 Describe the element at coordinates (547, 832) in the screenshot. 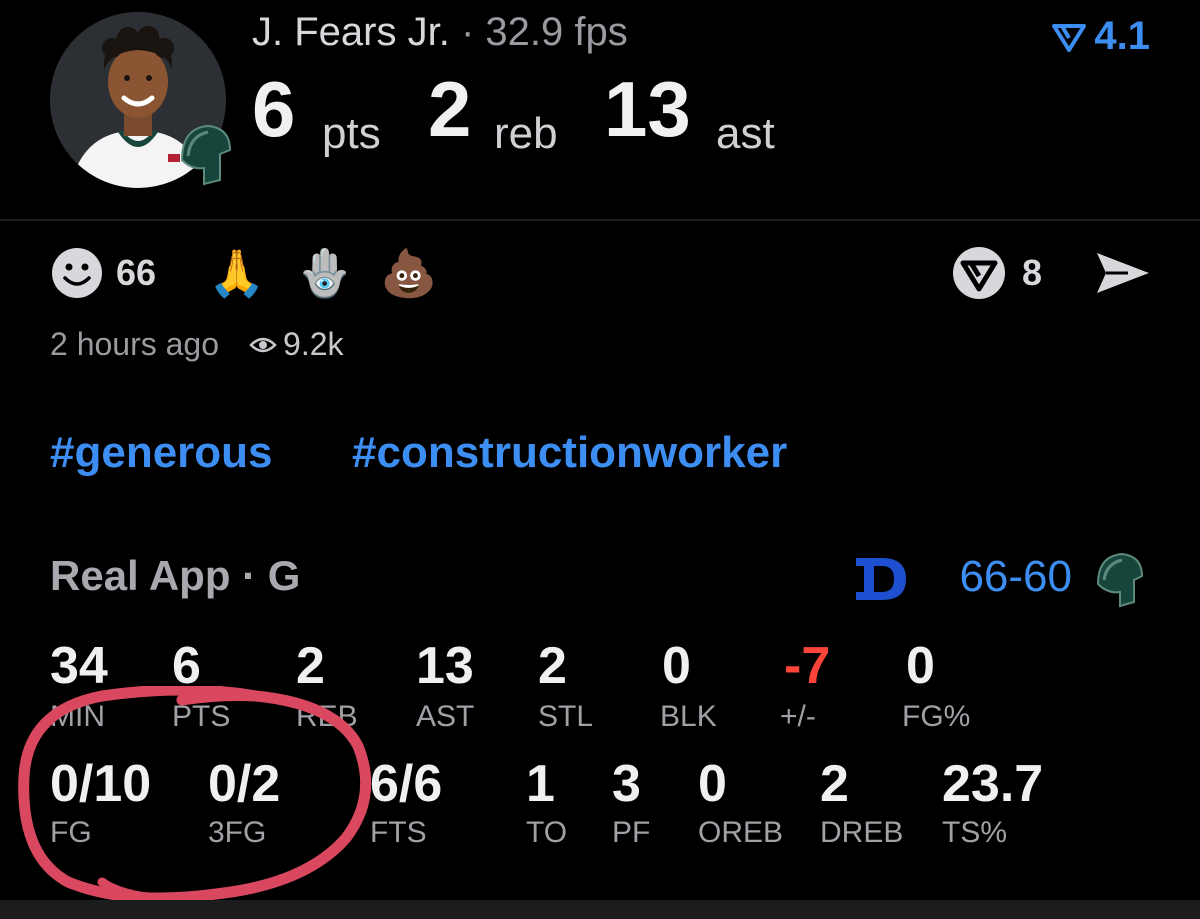

I see `stat-to-label: TO` at that location.